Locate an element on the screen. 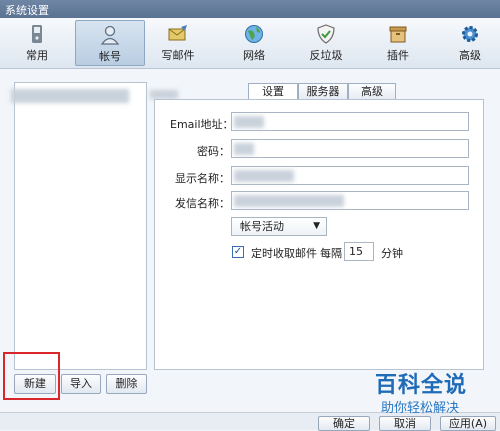 This screenshot has height=431, width=500. interval-unit-label: 分钟 is located at coordinates (392, 253).